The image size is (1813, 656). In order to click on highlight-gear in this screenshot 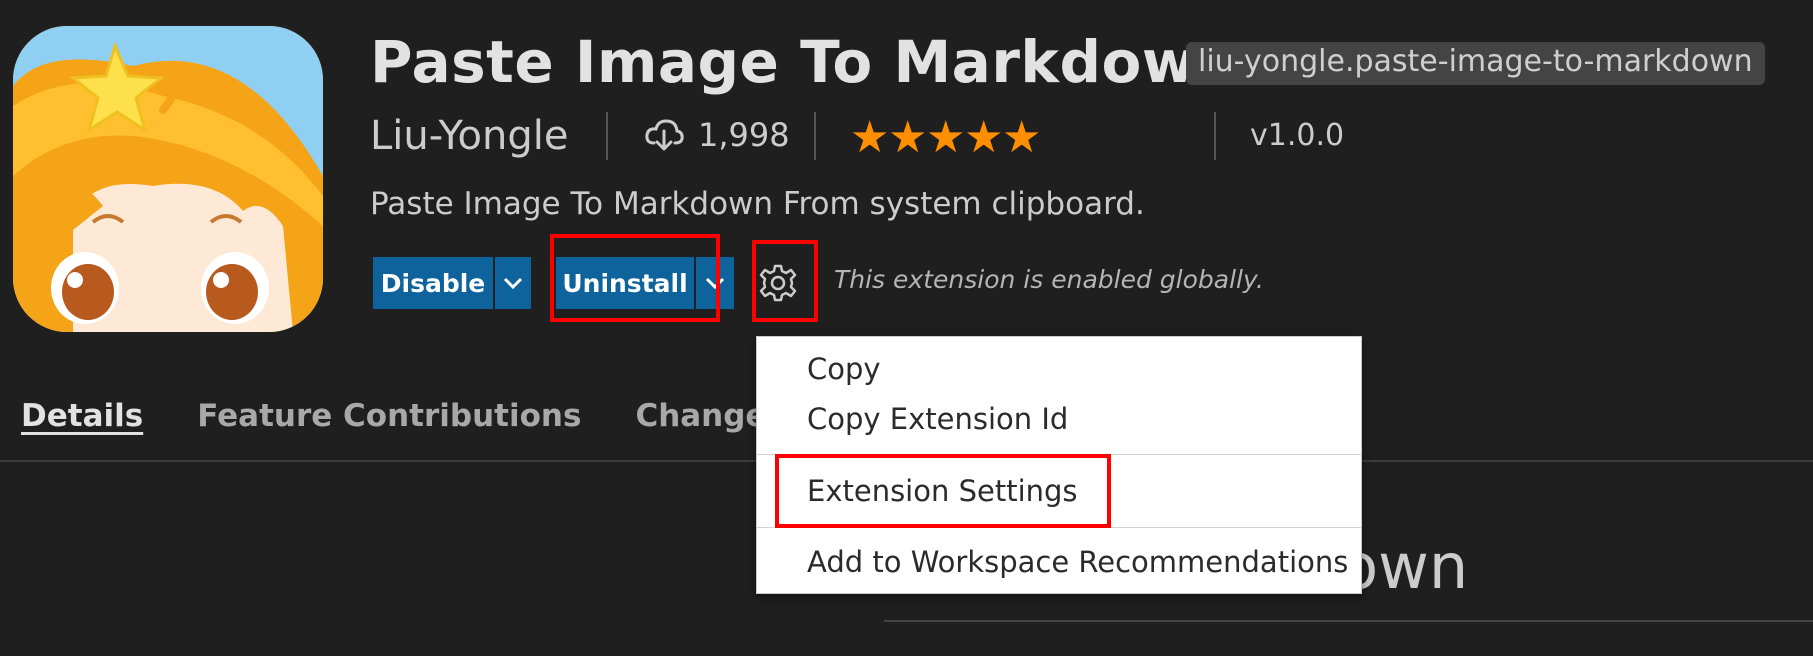, I will do `click(785, 281)`.